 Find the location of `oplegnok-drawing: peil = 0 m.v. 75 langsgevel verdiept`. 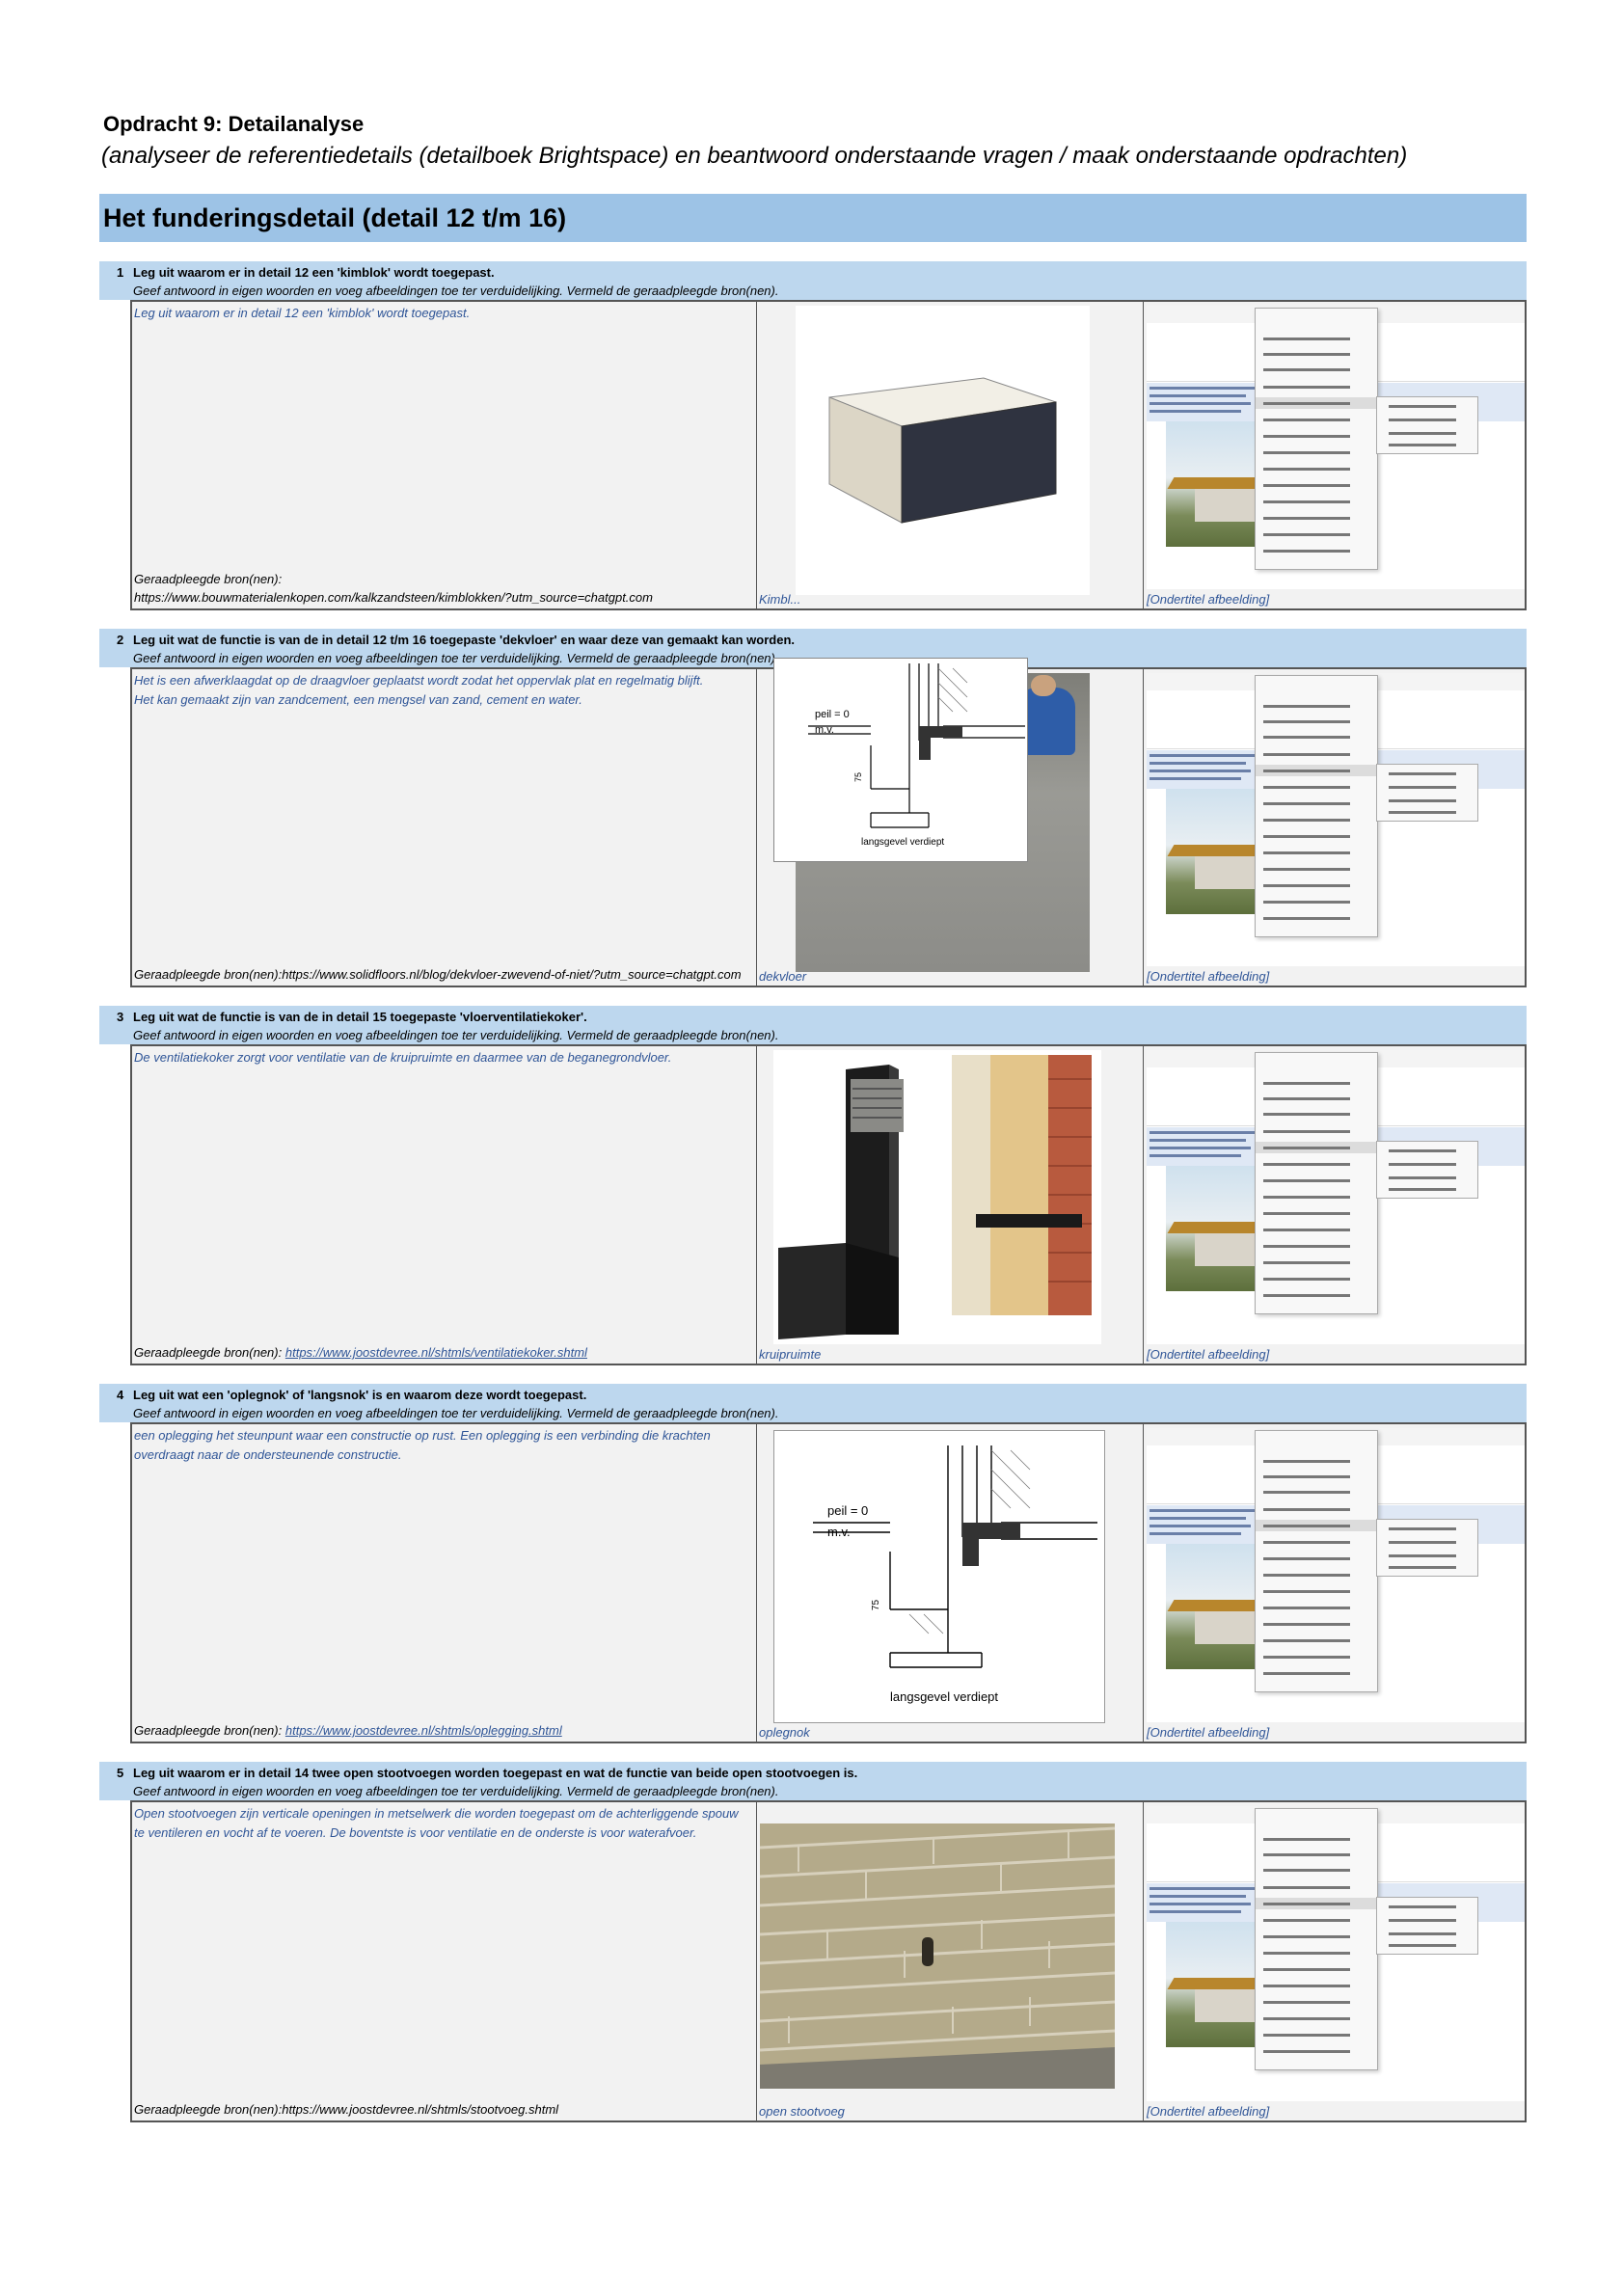

oplegnok-drawing: peil = 0 m.v. 75 langsgevel verdiept is located at coordinates (939, 1576).